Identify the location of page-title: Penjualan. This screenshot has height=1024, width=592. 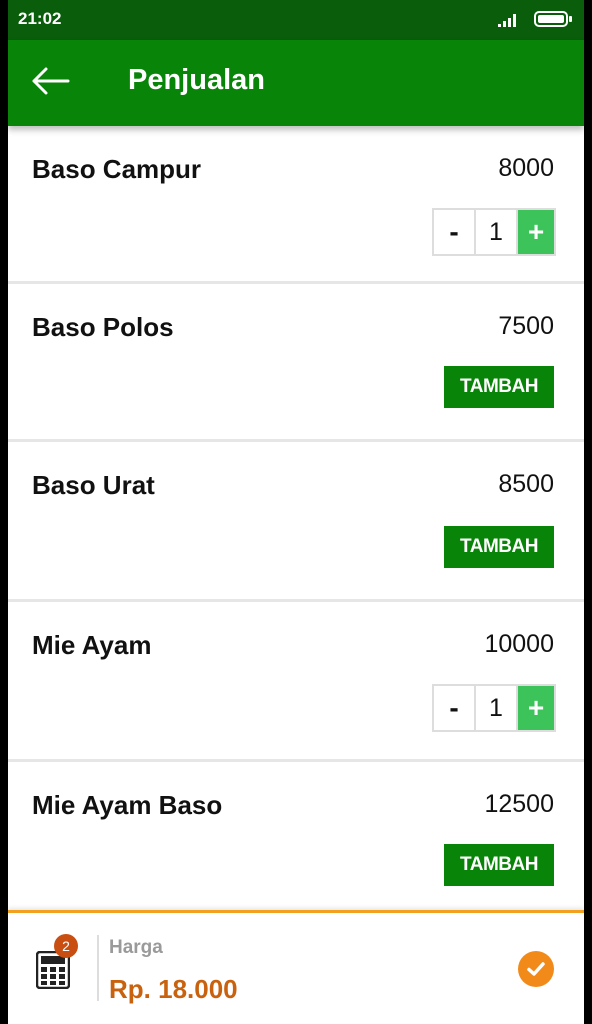
(196, 80).